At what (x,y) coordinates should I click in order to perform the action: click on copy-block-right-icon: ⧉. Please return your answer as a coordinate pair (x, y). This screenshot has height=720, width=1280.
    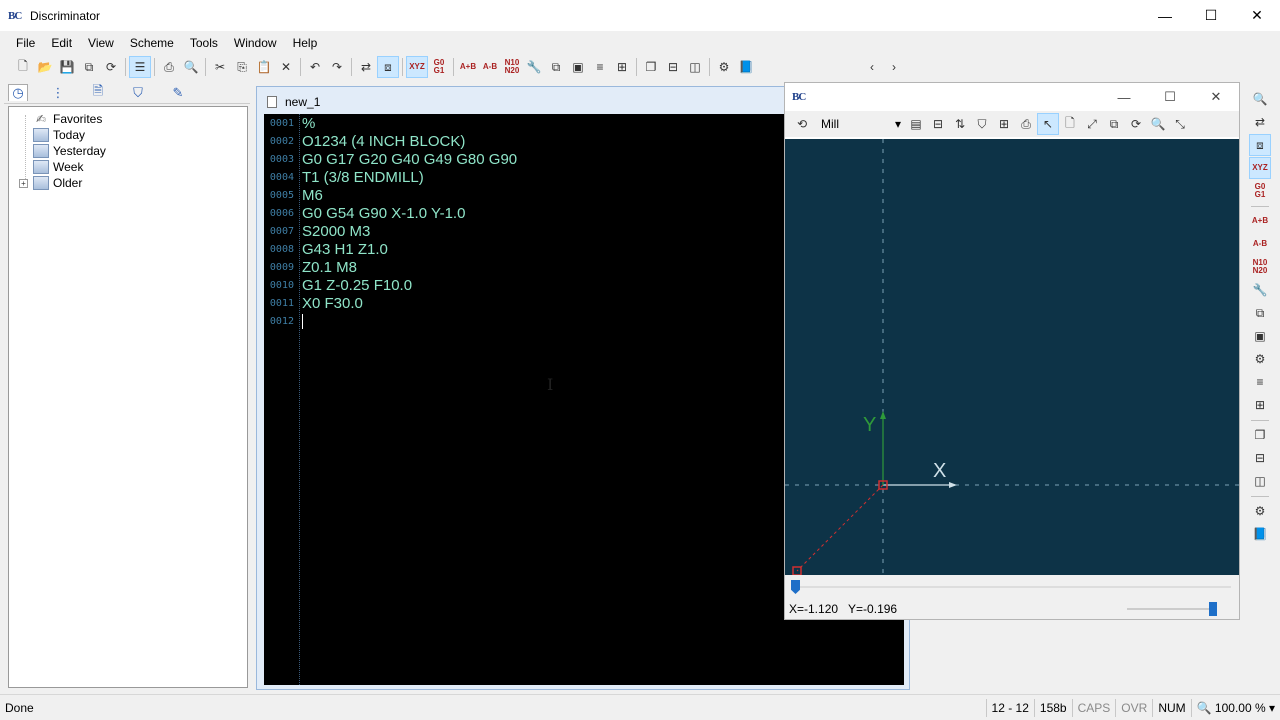
    Looking at the image, I should click on (1260, 313).